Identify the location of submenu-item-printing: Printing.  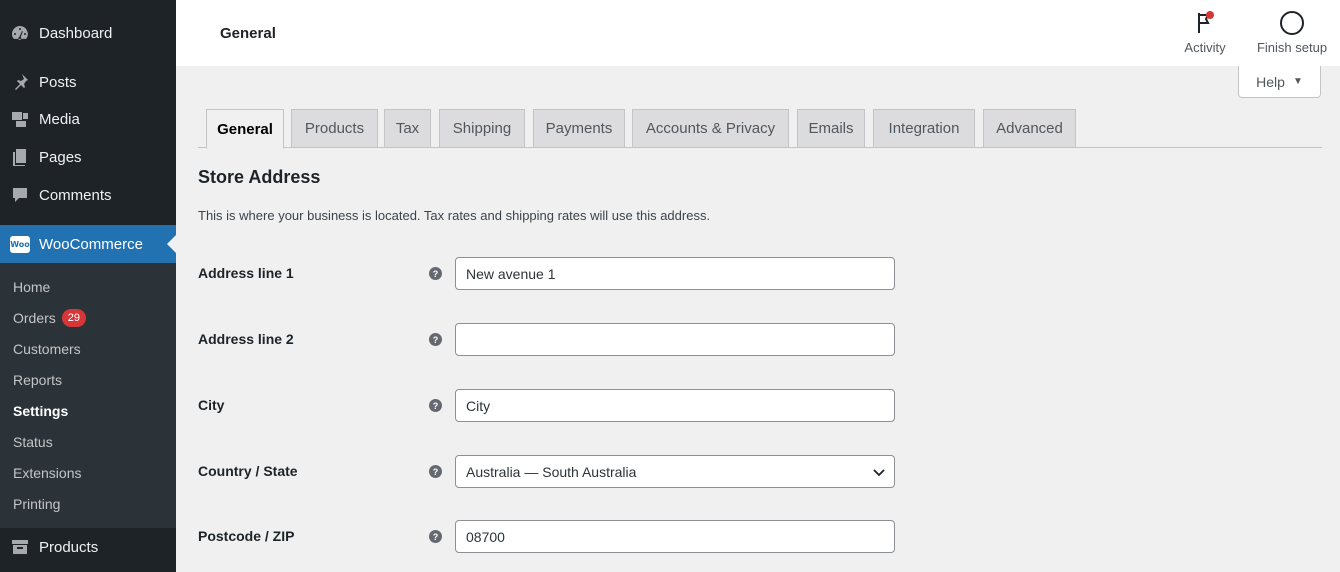
(88, 503).